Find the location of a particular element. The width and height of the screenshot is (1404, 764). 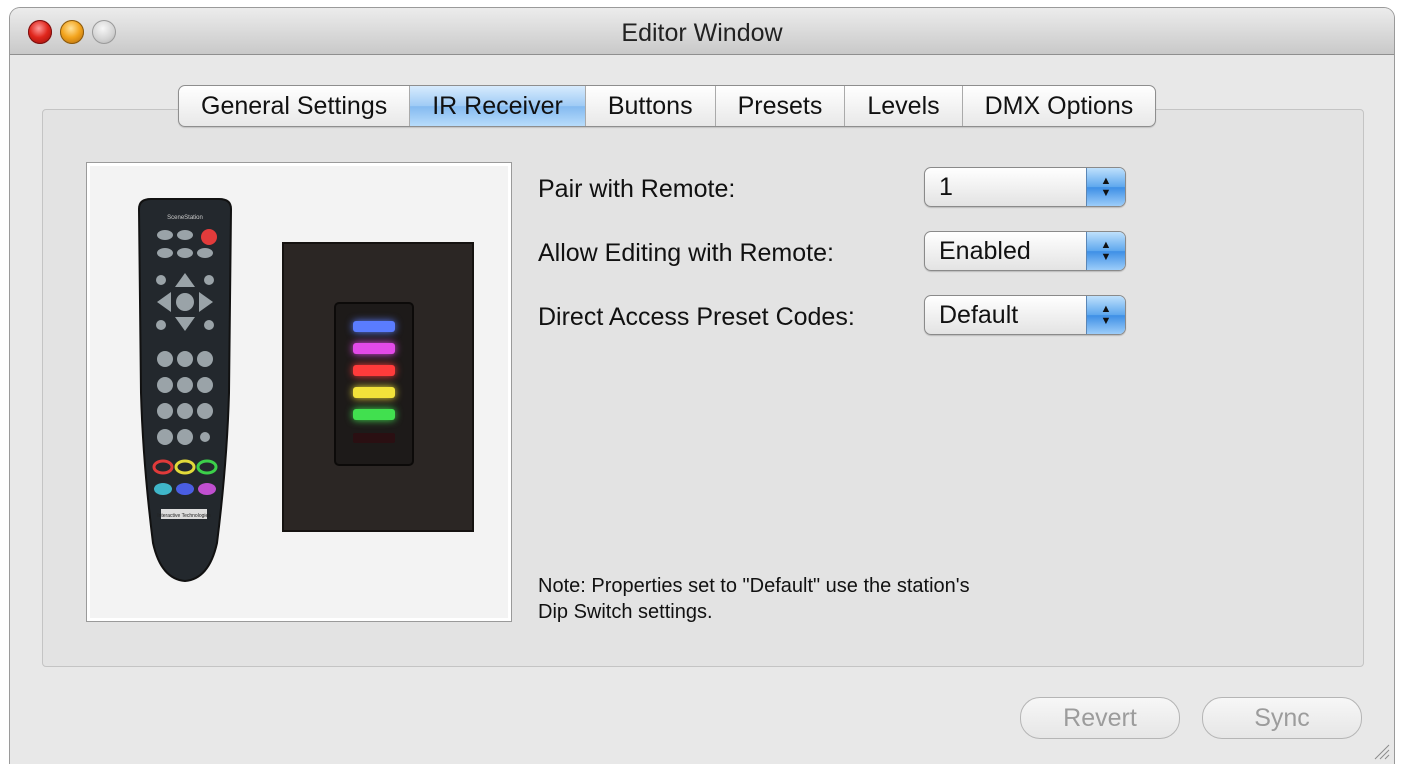

allow-editing-select: Enabled ▲ ▼ is located at coordinates (1025, 251).